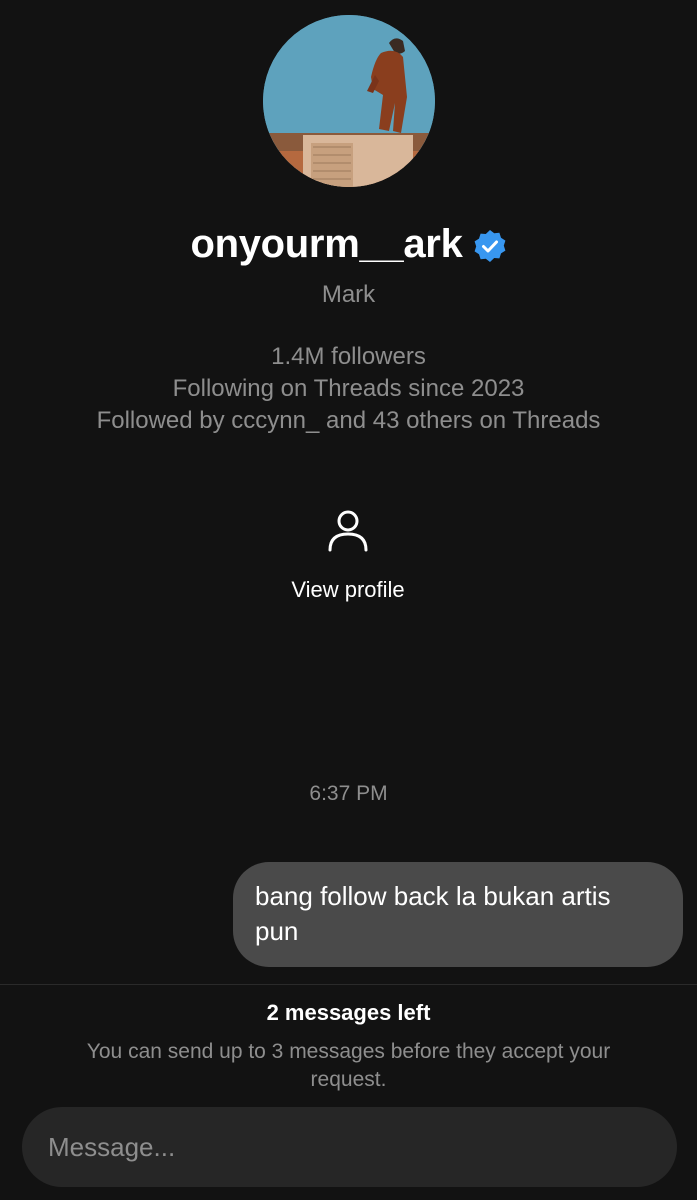  I want to click on view-profile-button: View profile, so click(348, 560).